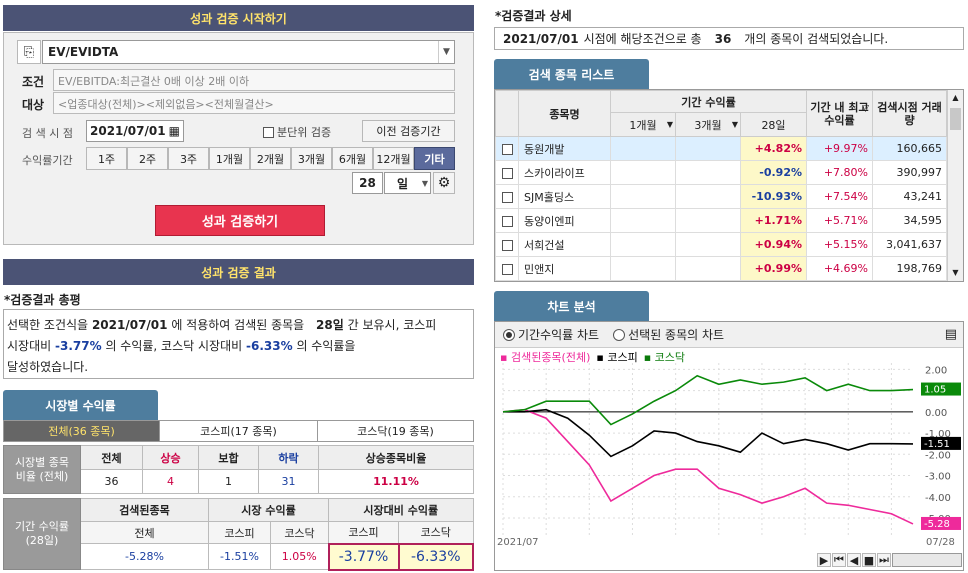  I want to click on row-name: 스카이라이프, so click(564, 172).